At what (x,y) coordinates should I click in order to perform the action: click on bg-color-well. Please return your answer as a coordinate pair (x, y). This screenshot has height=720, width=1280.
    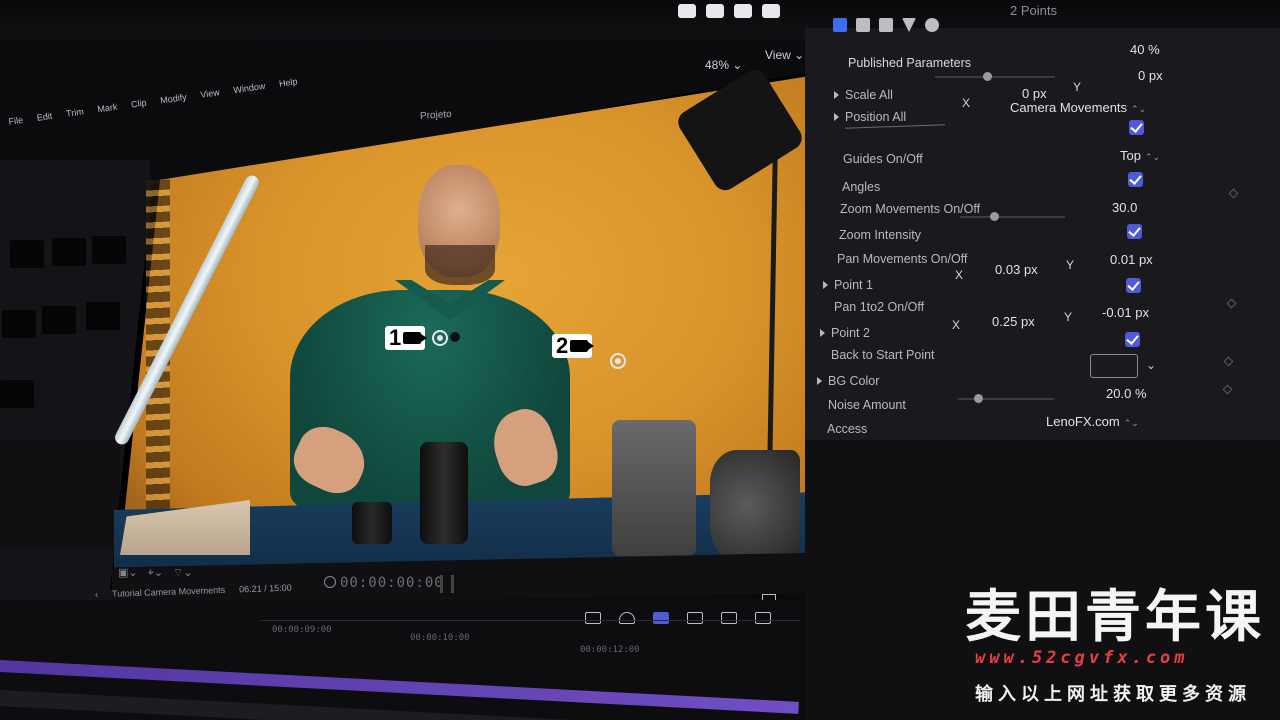
    Looking at the image, I should click on (1114, 366).